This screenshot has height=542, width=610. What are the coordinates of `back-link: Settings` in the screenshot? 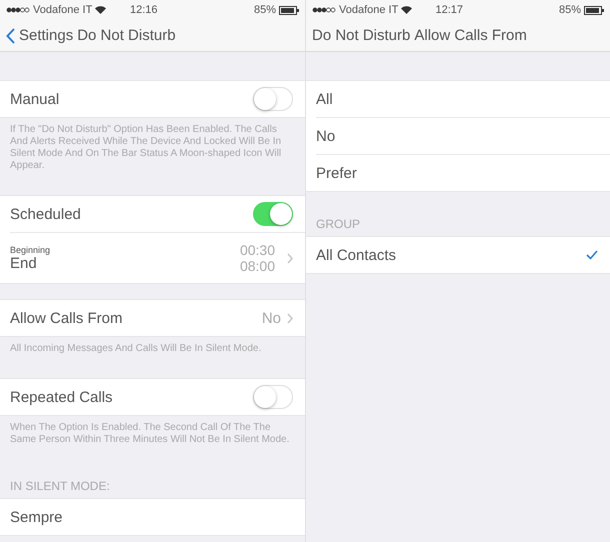 It's located at (46, 35).